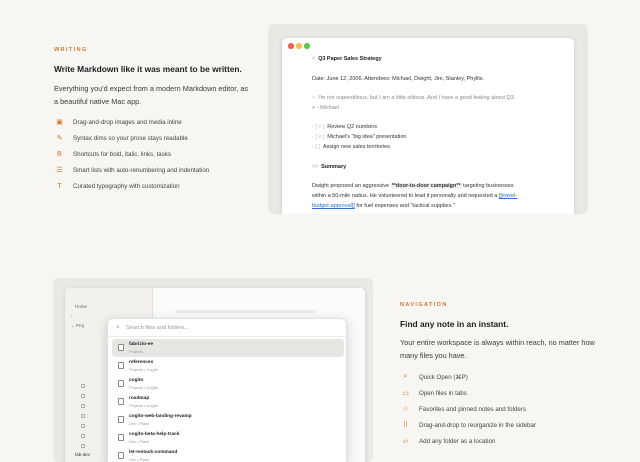 This screenshot has height=462, width=640. Describe the element at coordinates (468, 393) in the screenshot. I see `navigation-feature: ▭ Open files in tabs` at that location.